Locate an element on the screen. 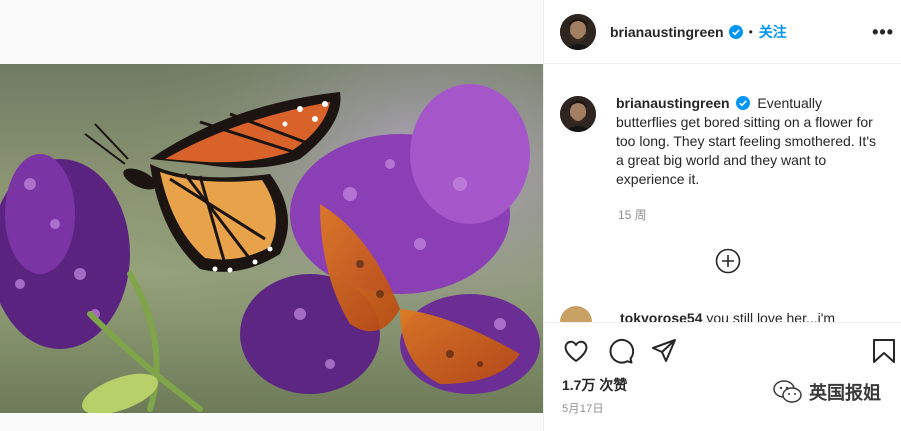 Image resolution: width=901 pixels, height=431 pixels. more-options-icon: ••• is located at coordinates (883, 32).